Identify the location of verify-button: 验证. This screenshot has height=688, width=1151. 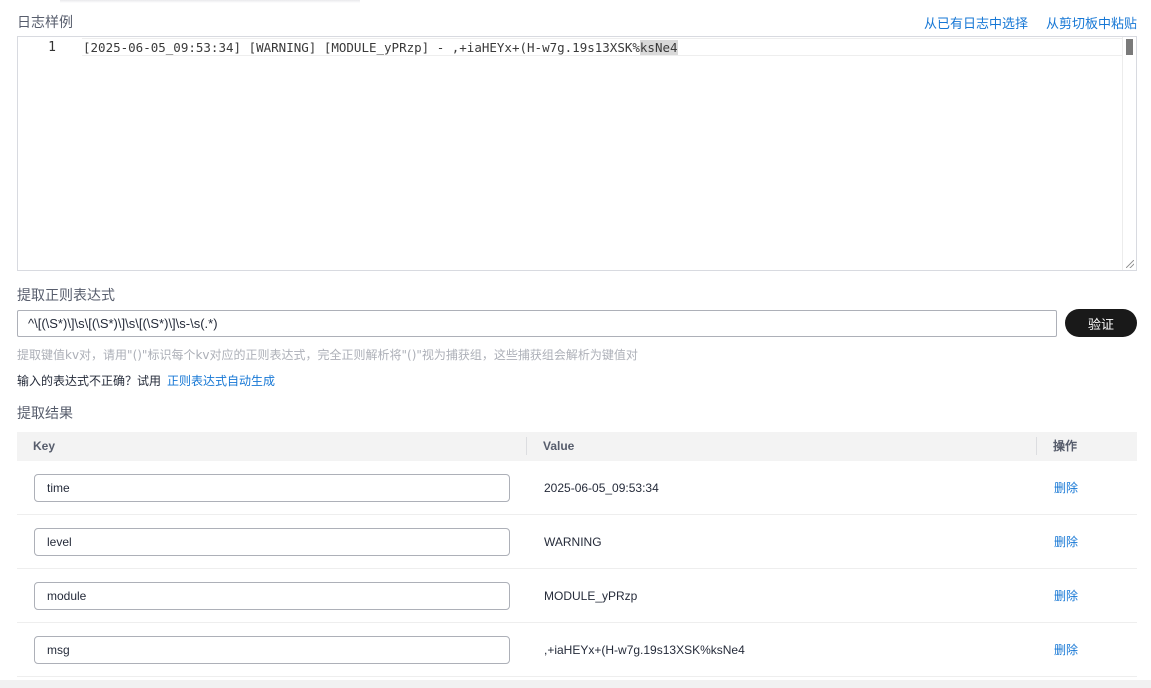
(1101, 323).